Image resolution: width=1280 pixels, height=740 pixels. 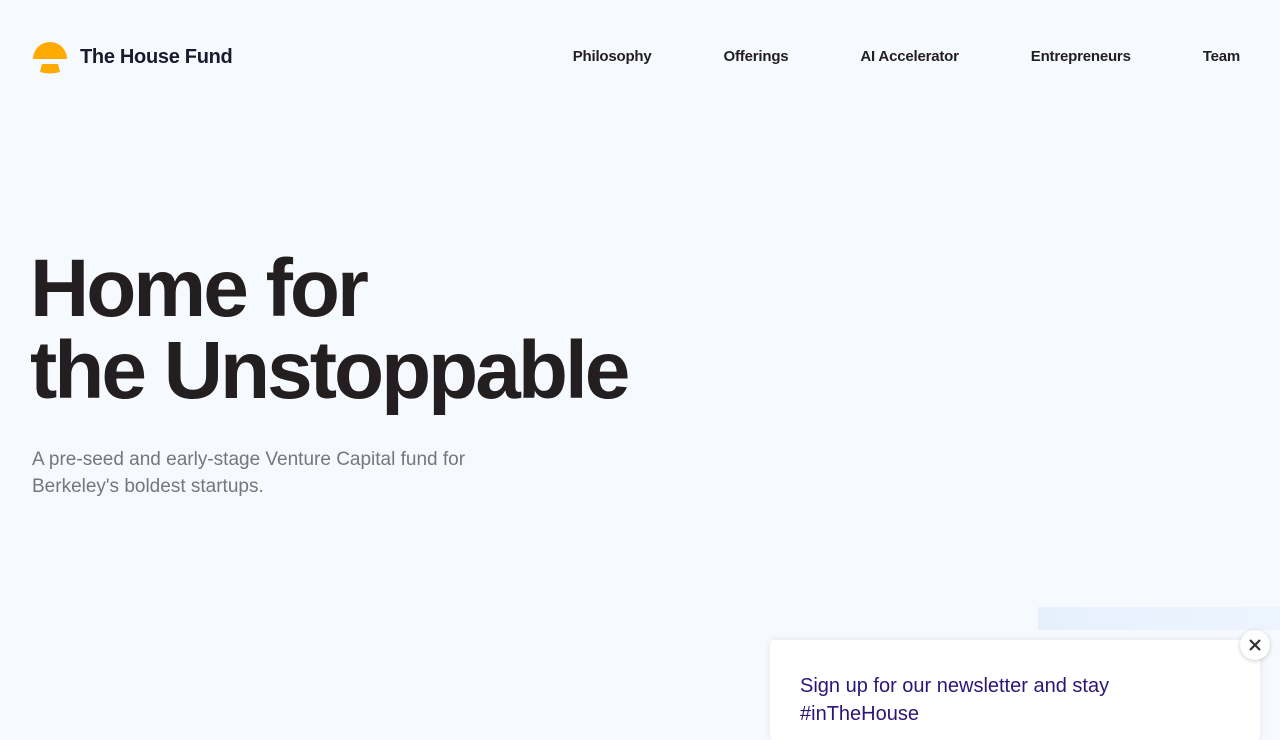 What do you see at coordinates (199, 288) in the screenshot?
I see `hero-title-line1: Home for` at bounding box center [199, 288].